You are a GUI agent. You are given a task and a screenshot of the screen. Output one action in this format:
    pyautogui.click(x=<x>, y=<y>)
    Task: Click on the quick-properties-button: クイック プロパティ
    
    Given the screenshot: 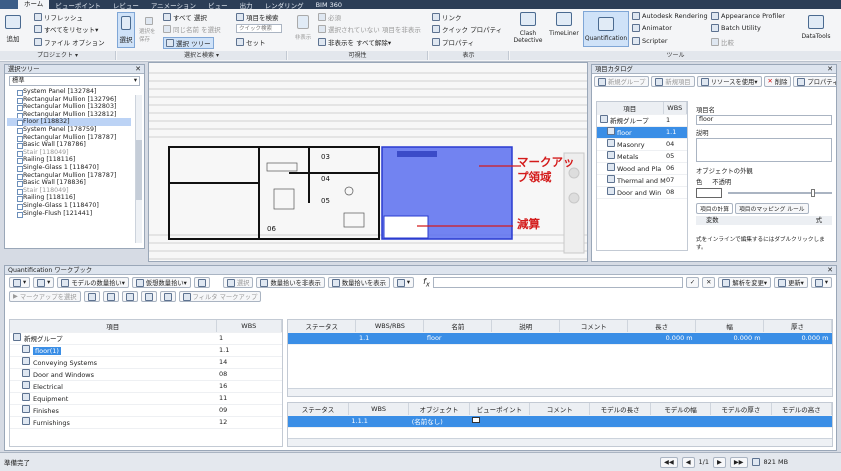 What is the action you would take?
    pyautogui.click(x=467, y=29)
    